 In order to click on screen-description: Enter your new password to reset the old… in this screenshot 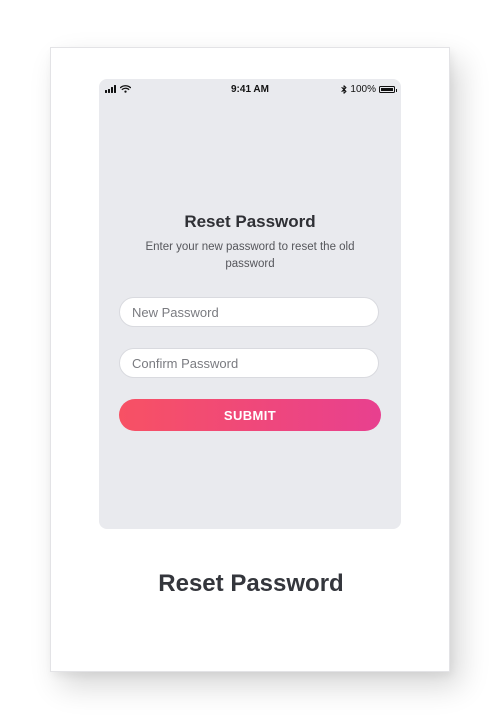, I will do `click(250, 255)`.